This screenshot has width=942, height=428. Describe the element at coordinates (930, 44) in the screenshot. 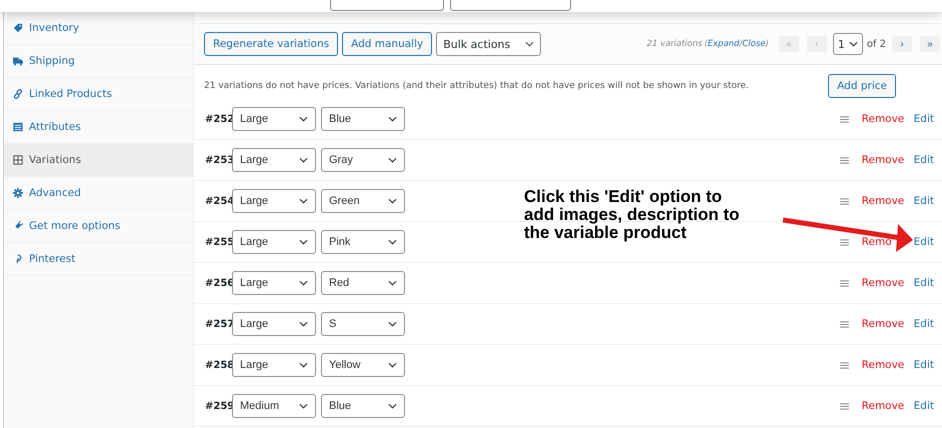

I see `pagination-button: »` at that location.